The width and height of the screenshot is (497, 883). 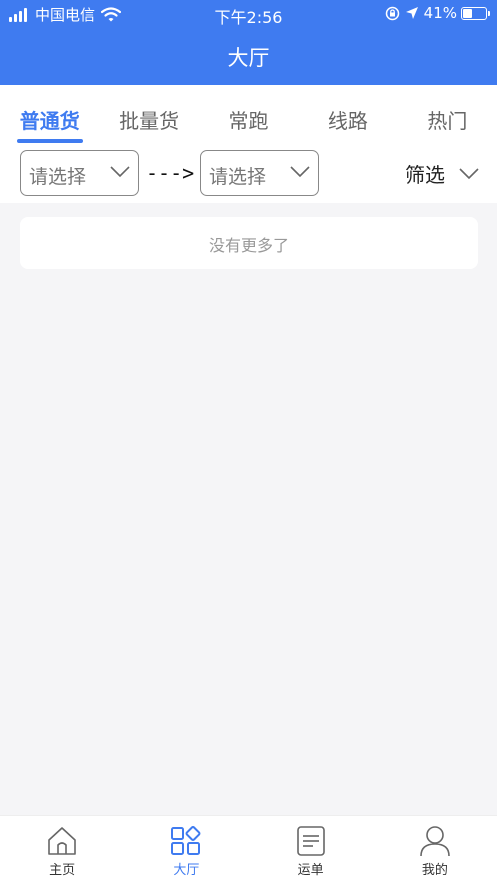 I want to click on filter-button: 筛选, so click(x=442, y=173).